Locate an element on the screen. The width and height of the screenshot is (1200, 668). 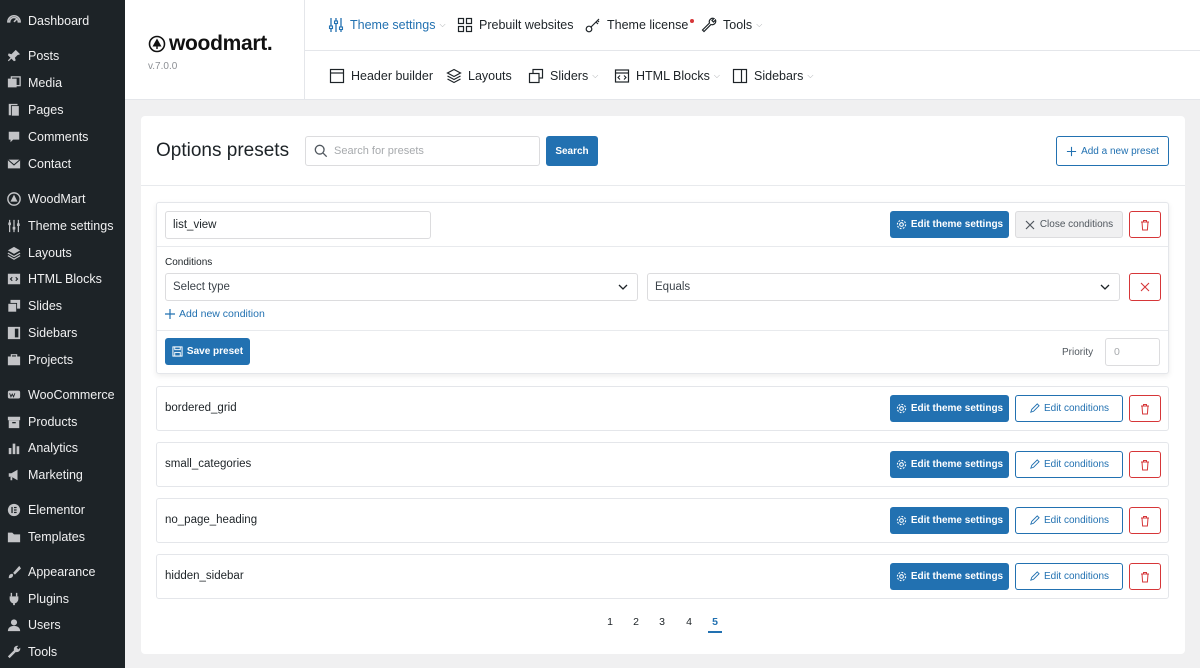
nav-sliders: Sliders ⌵ is located at coordinates (563, 76).